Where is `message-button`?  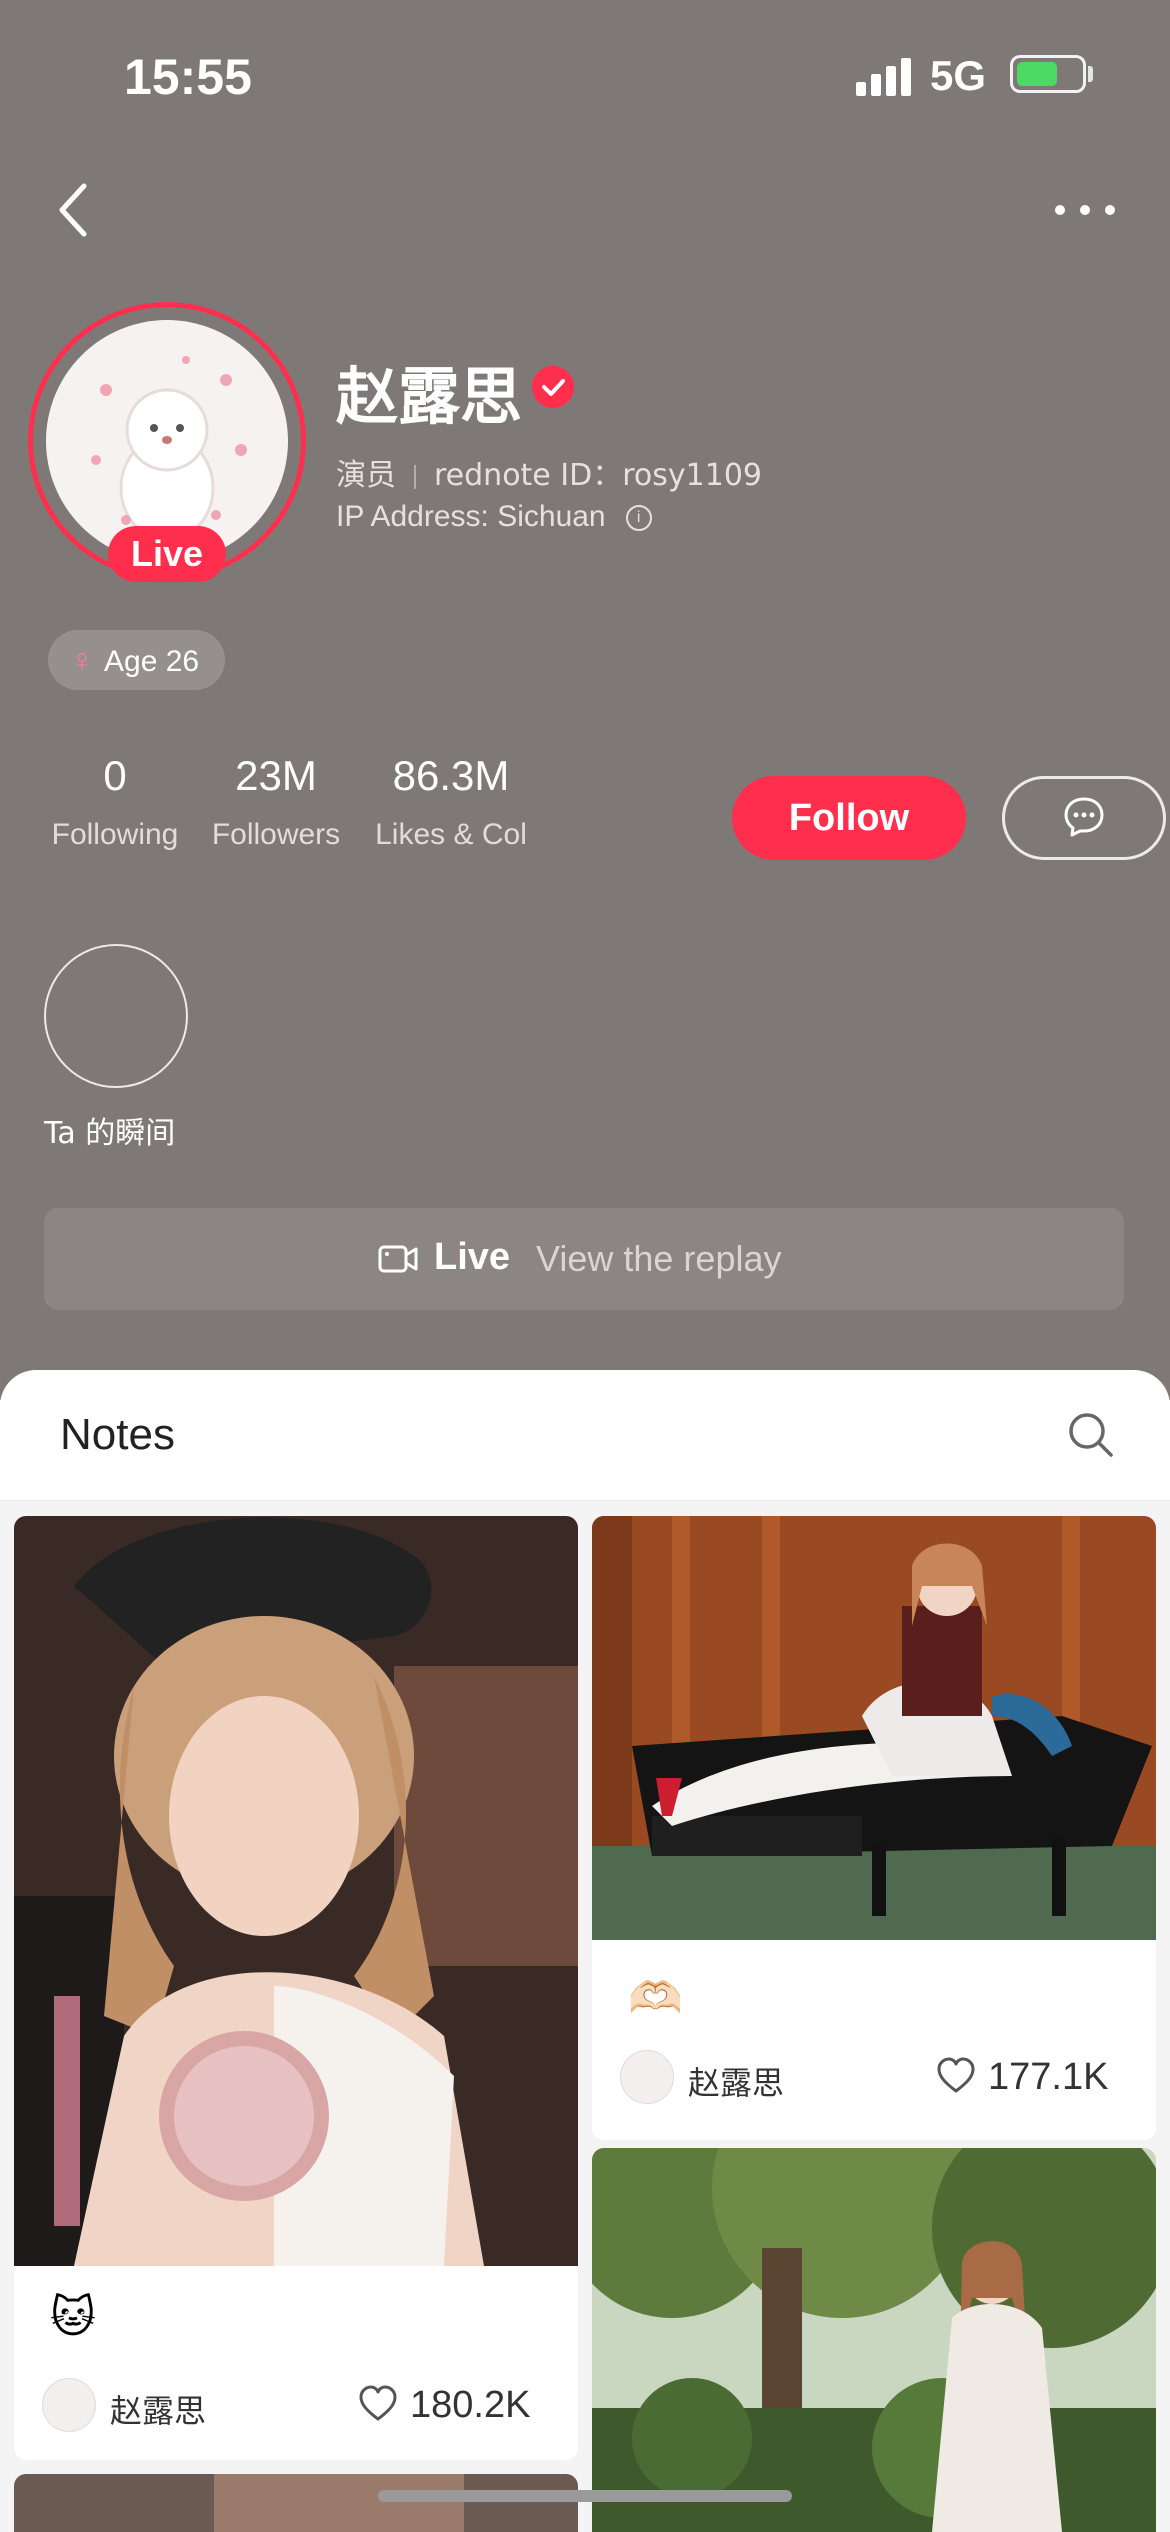
message-button is located at coordinates (1084, 818).